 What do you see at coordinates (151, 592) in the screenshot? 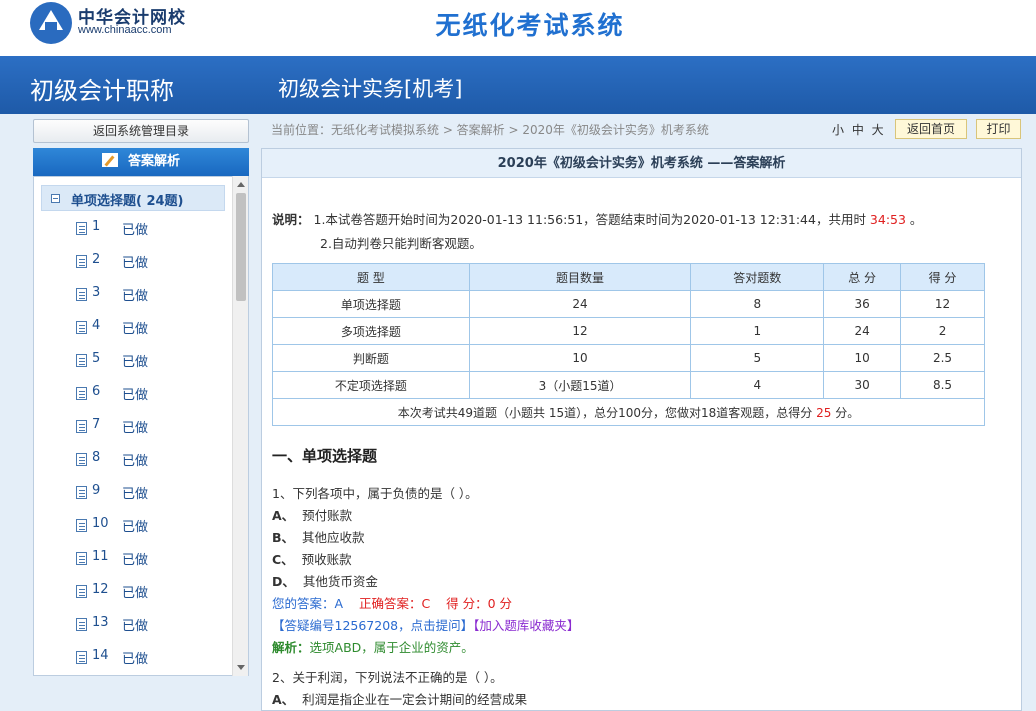
I see `question-nav-item: 12 已做` at bounding box center [151, 592].